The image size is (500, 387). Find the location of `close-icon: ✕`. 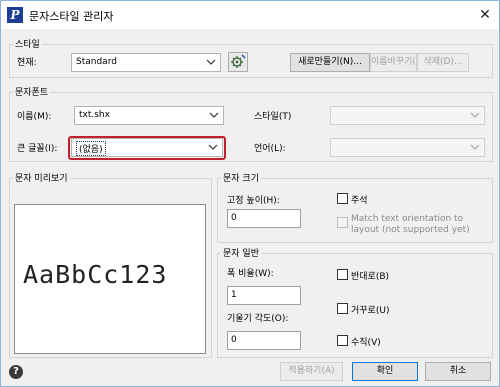

close-icon: ✕ is located at coordinates (485, 15).